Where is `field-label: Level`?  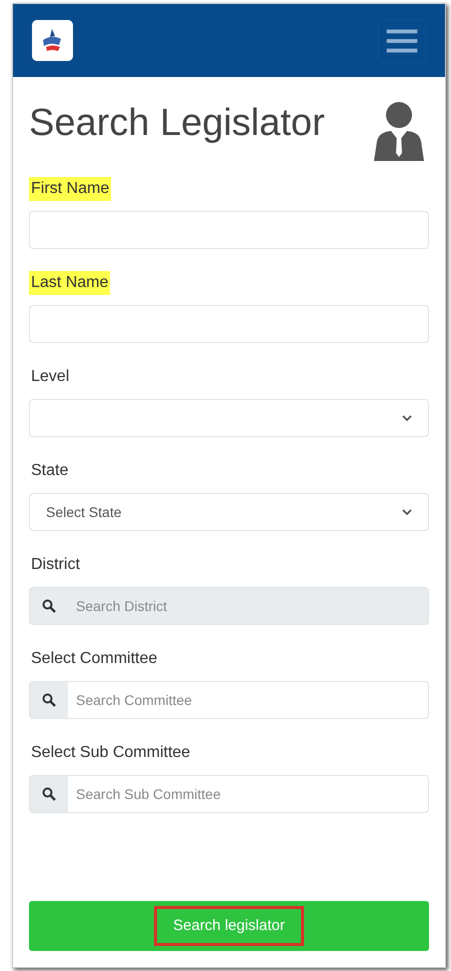
field-label: Level is located at coordinates (50, 377).